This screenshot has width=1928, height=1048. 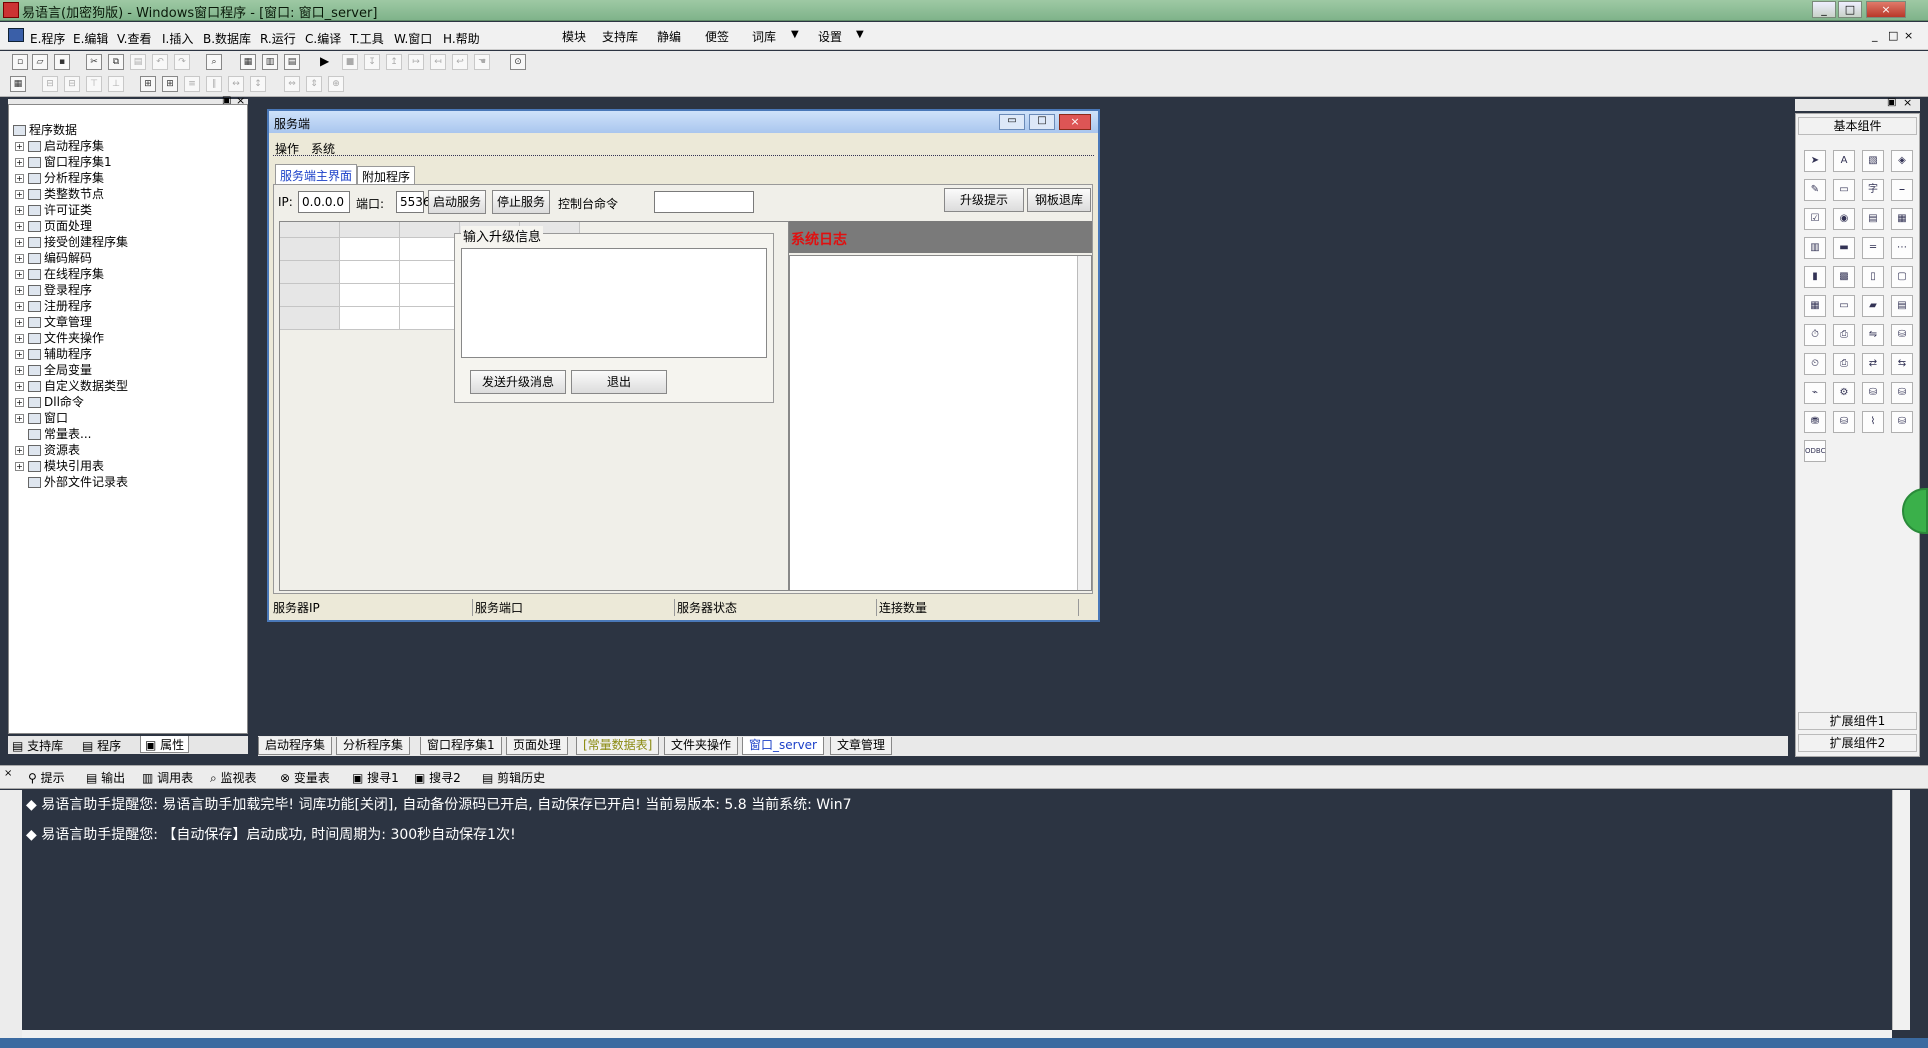 What do you see at coordinates (192, 84) in the screenshot?
I see `space-h-icon: ≡` at bounding box center [192, 84].